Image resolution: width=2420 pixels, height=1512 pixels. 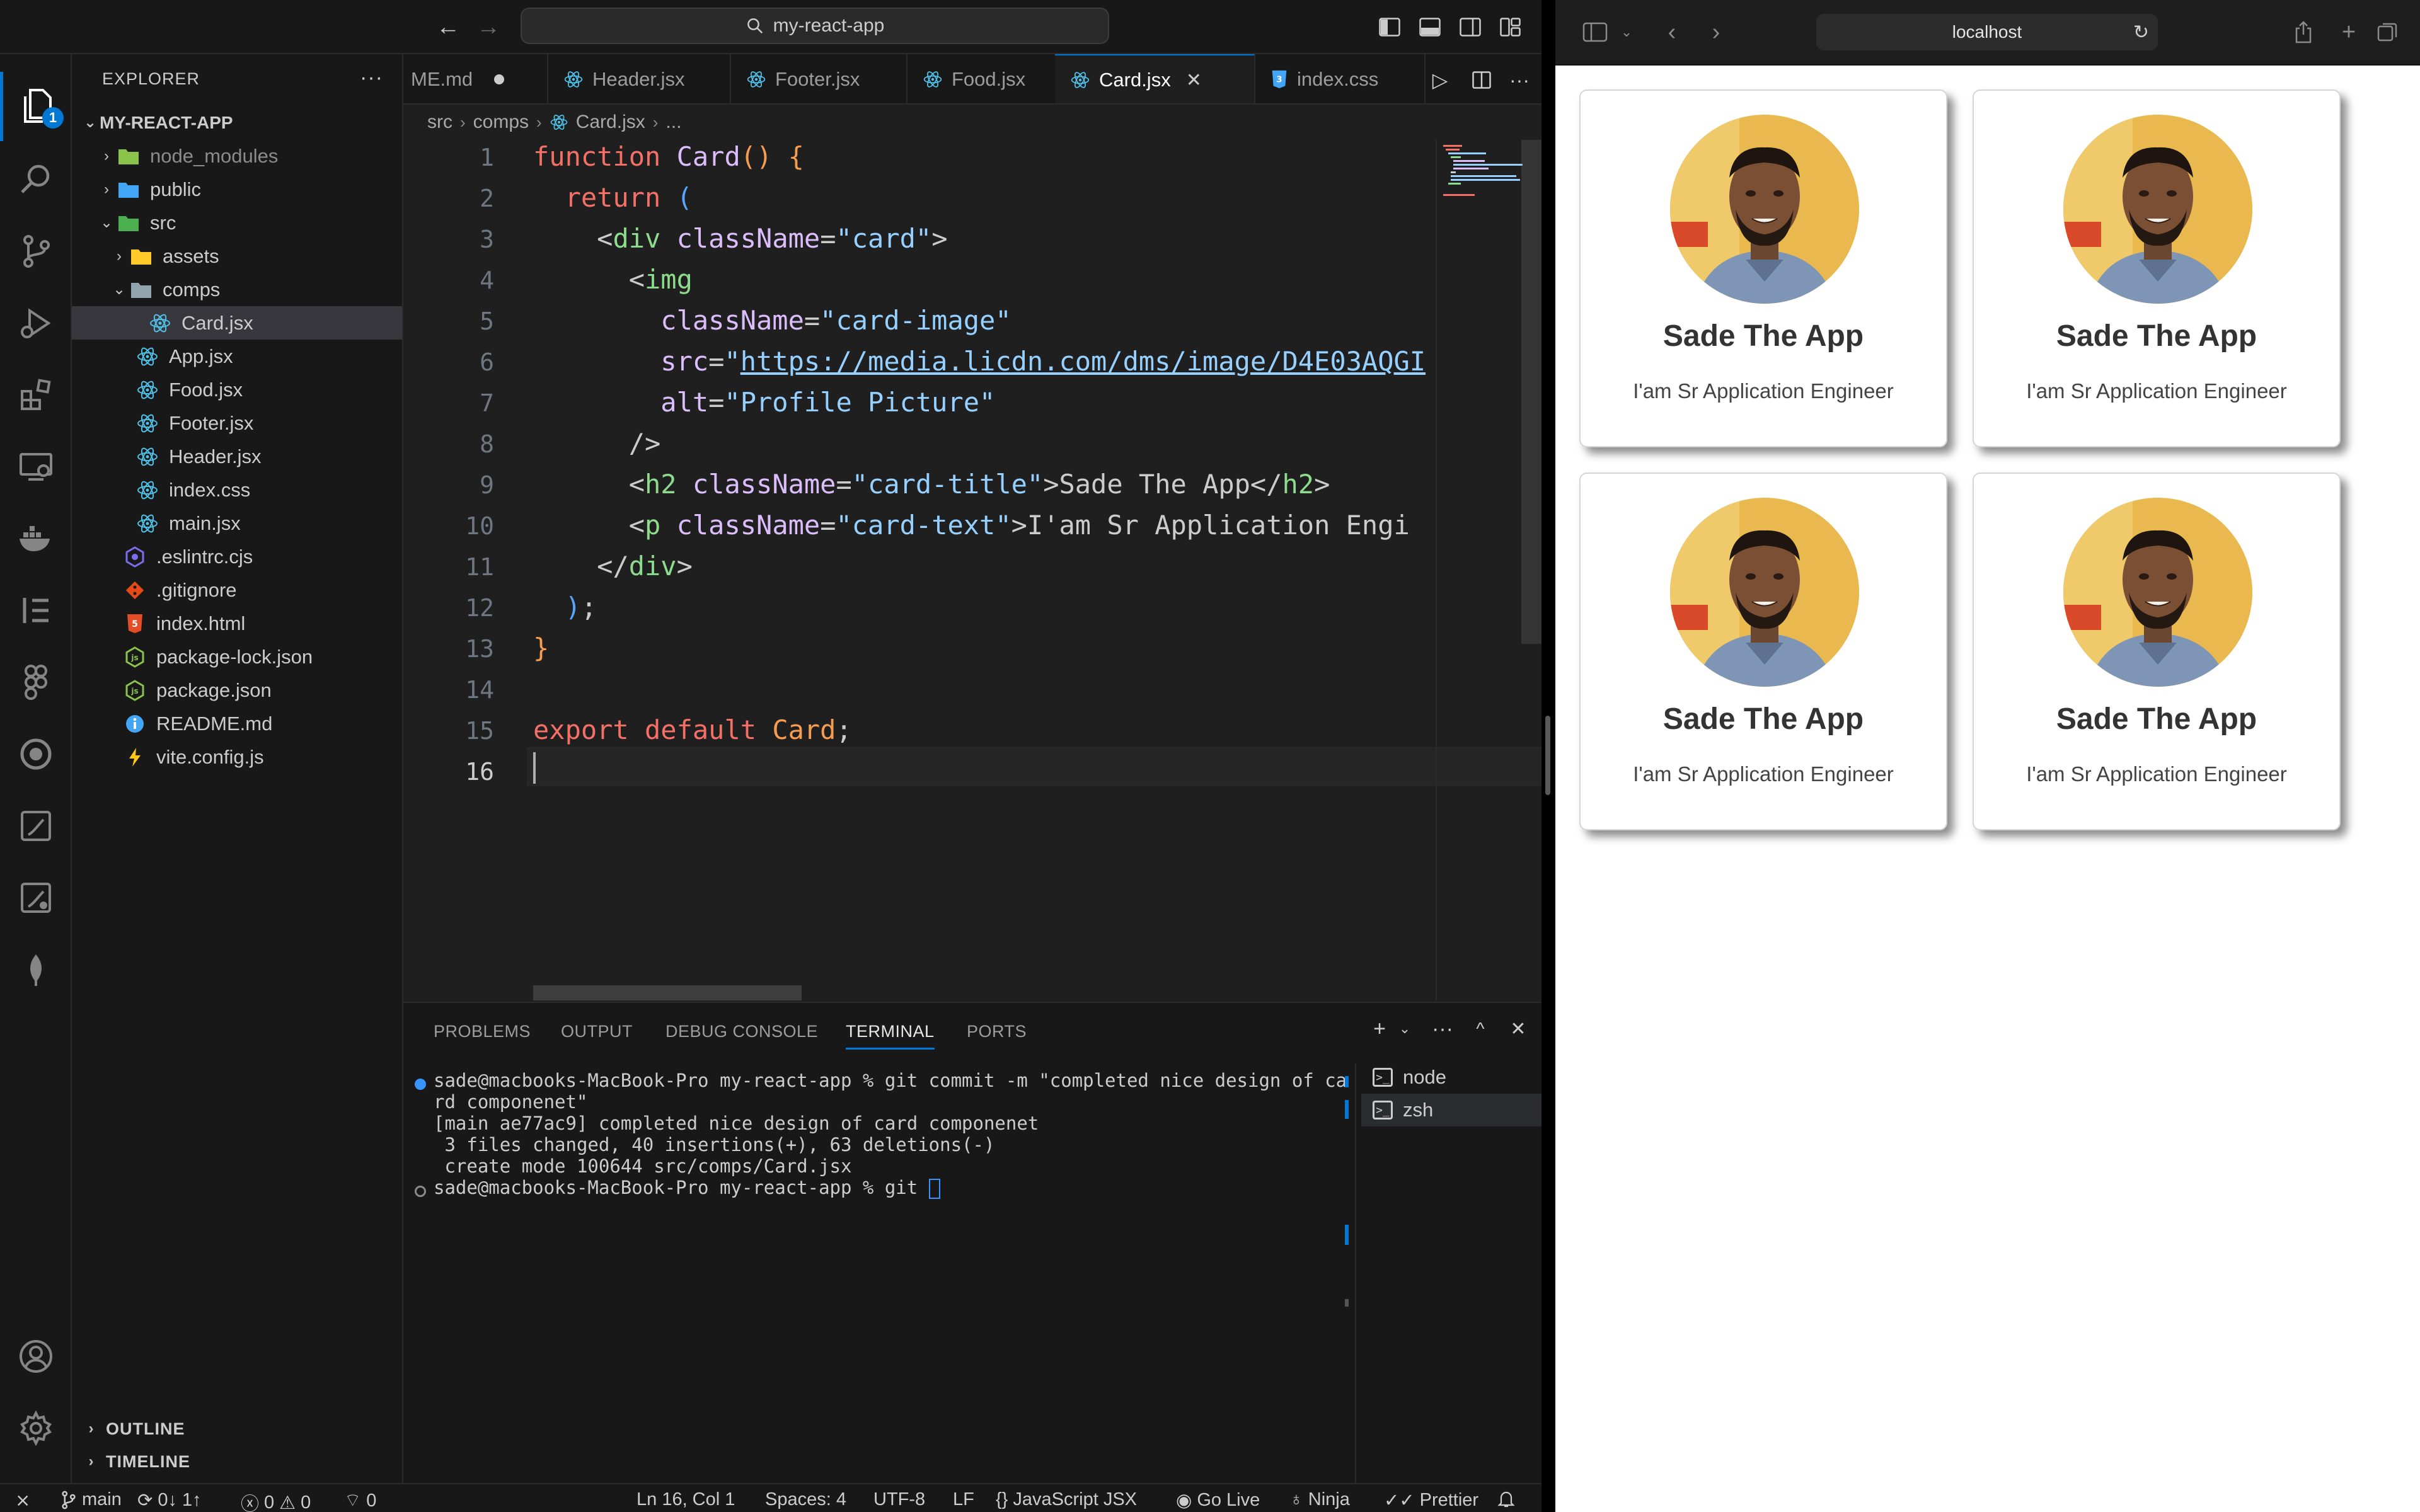 I want to click on tree-item-index-html: 5 index.html, so click(x=237, y=623).